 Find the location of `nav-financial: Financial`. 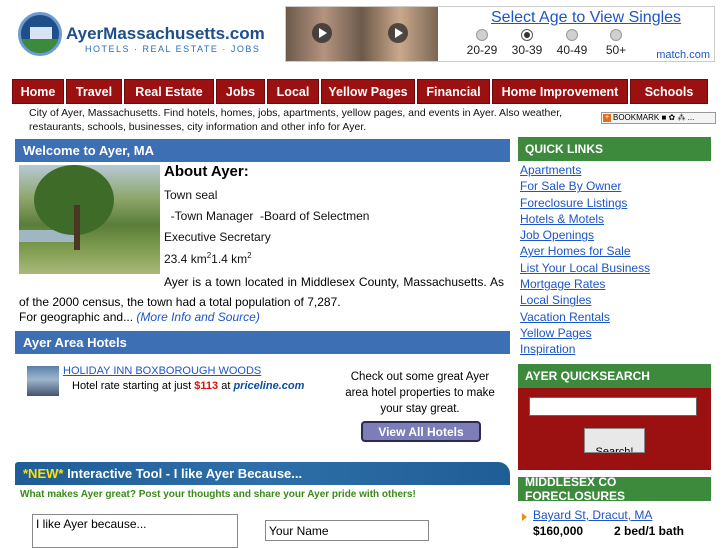

nav-financial: Financial is located at coordinates (453, 91).